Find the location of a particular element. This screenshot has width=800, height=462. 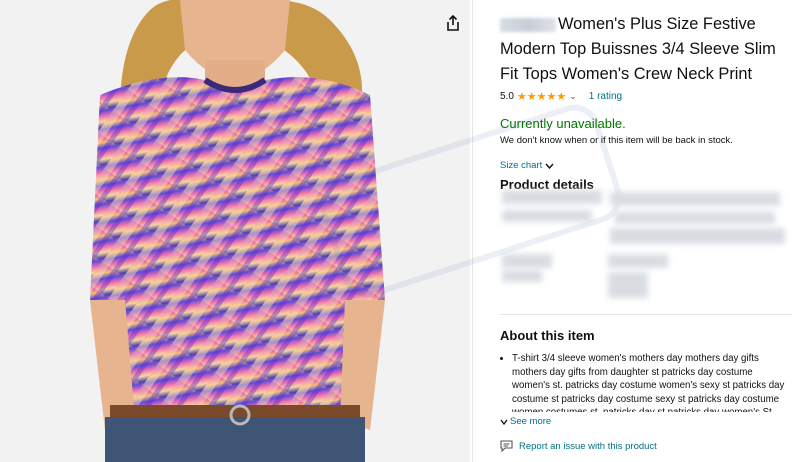

share-icon is located at coordinates (453, 23).